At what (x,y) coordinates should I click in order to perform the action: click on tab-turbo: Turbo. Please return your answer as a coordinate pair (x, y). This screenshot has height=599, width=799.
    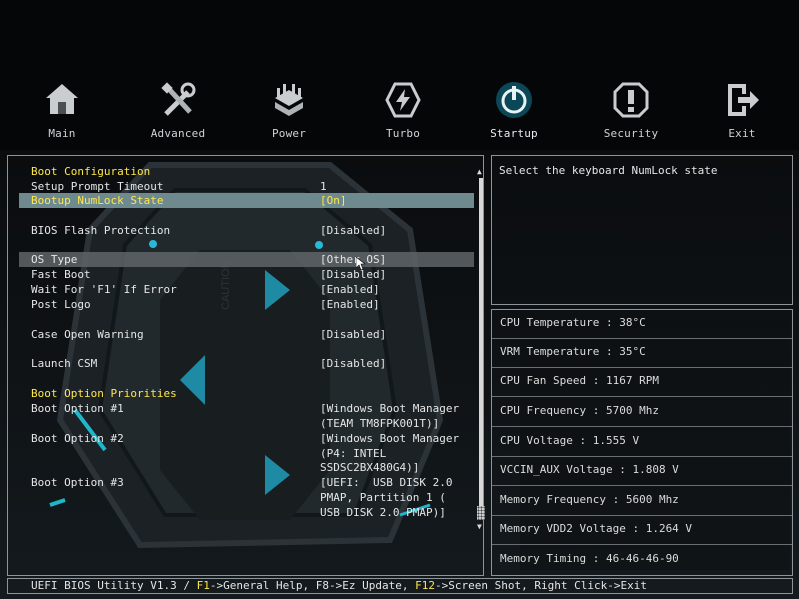
    Looking at the image, I should click on (403, 112).